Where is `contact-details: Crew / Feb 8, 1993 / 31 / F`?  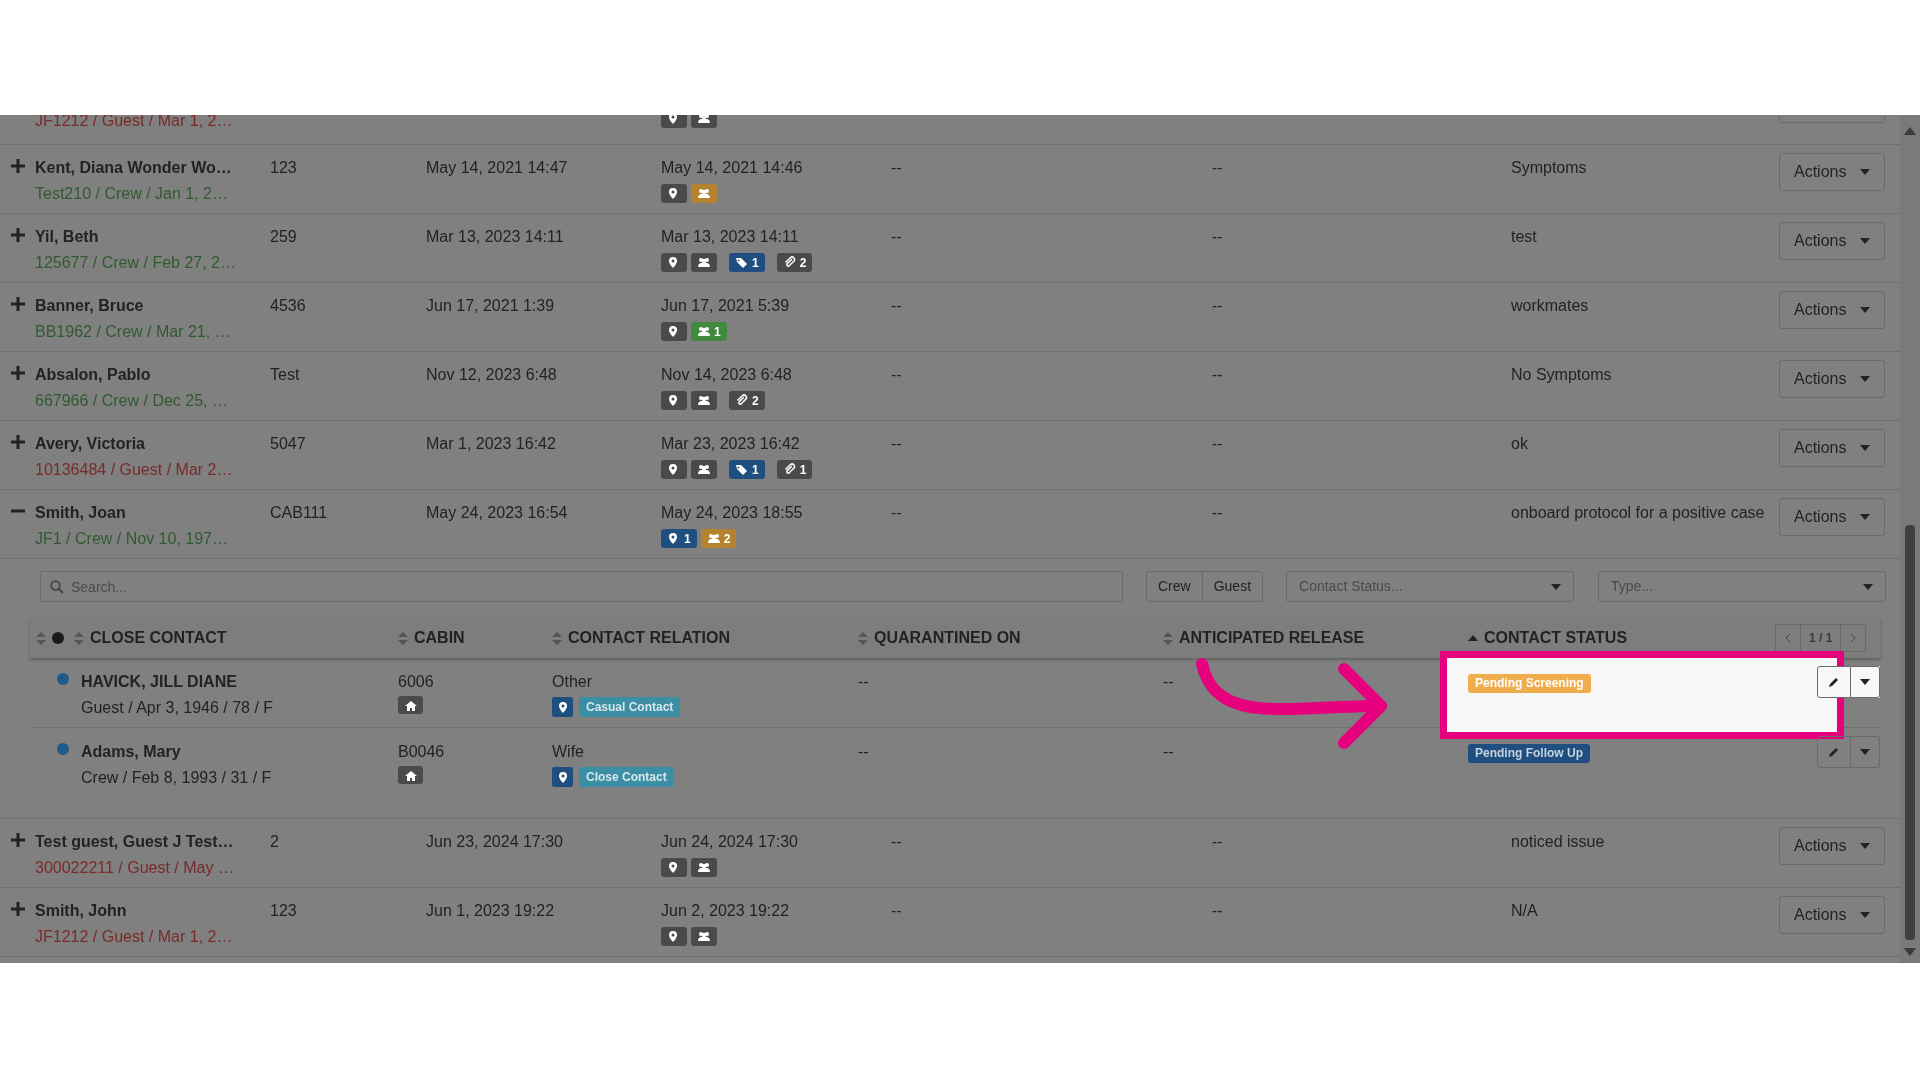
contact-details: Crew / Feb 8, 1993 / 31 / F is located at coordinates (176, 778).